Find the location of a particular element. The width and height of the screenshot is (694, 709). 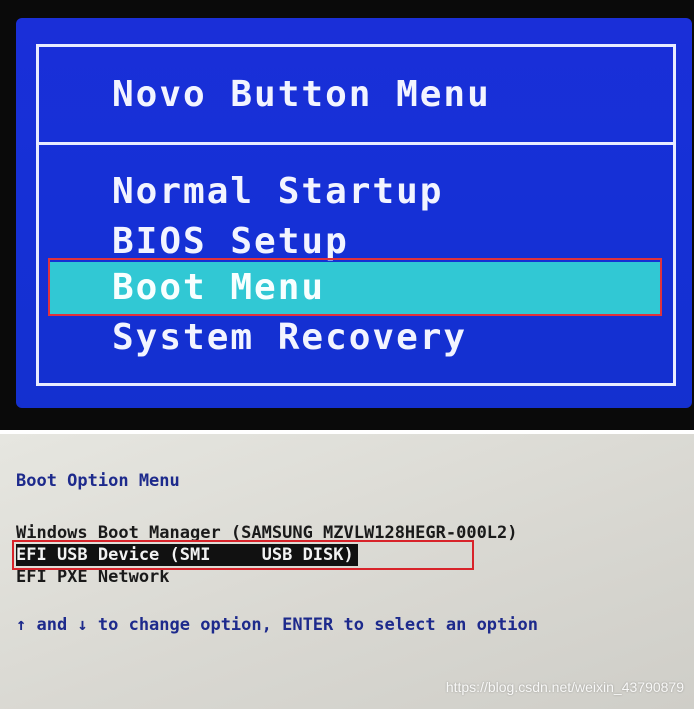

boot-option-menu-title: Boot Option Menu is located at coordinates (98, 481).